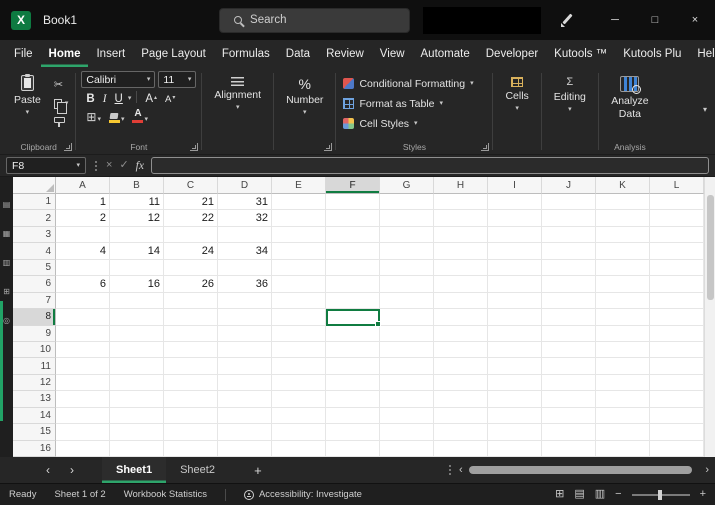 Image resolution: width=715 pixels, height=505 pixels. Describe the element at coordinates (34, 301) in the screenshot. I see `row-header-7: 7` at that location.